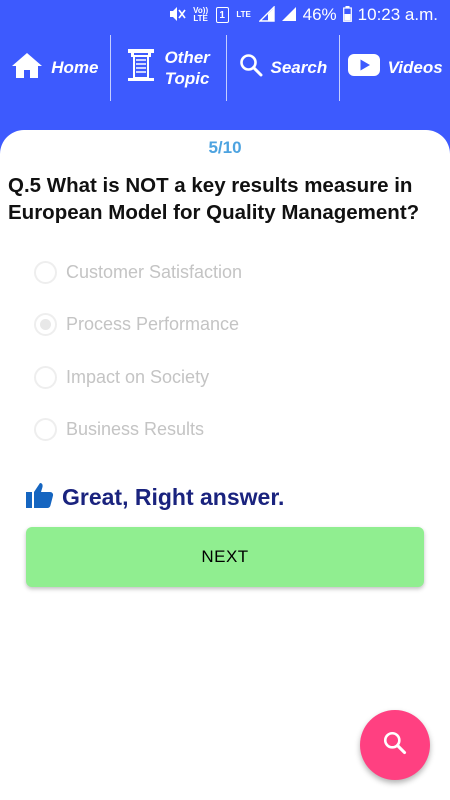 This screenshot has height=800, width=450. I want to click on answer-option: Business Results, so click(138, 430).